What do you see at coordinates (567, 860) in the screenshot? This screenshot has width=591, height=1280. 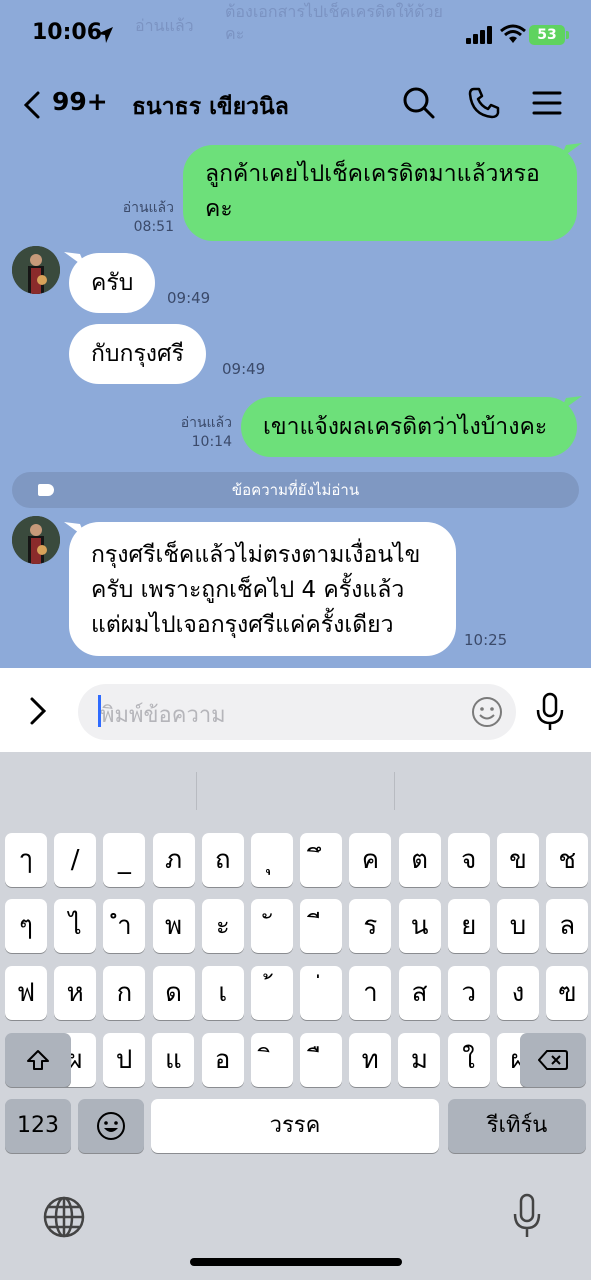 I see `keyboard-key: ช` at bounding box center [567, 860].